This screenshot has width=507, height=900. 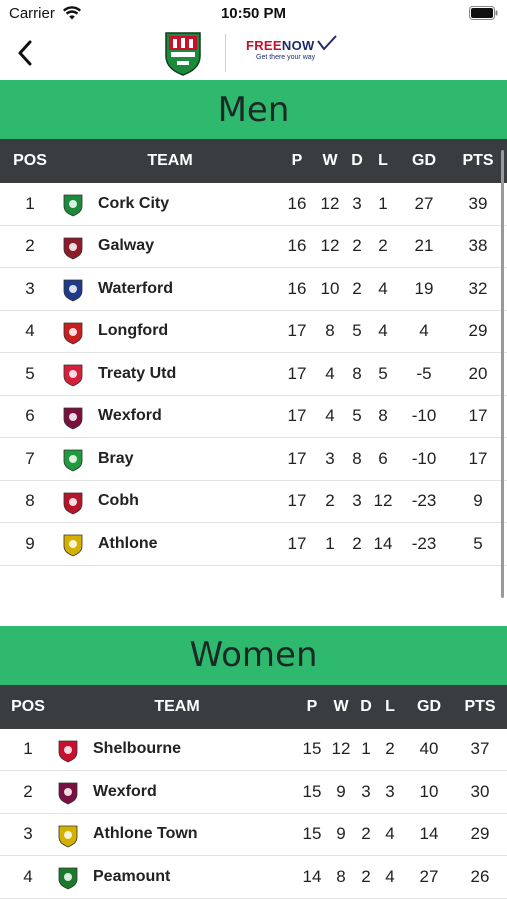 I want to click on sponsor-tagline: Get there your way, so click(x=286, y=57).